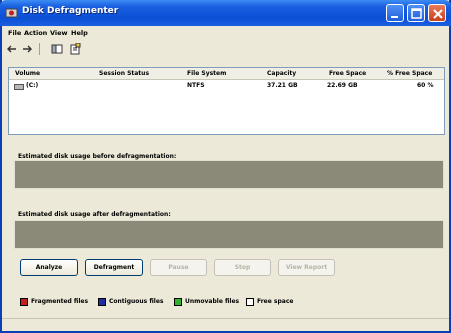  Describe the element at coordinates (12, 49) in the screenshot. I see `back-icon` at that location.